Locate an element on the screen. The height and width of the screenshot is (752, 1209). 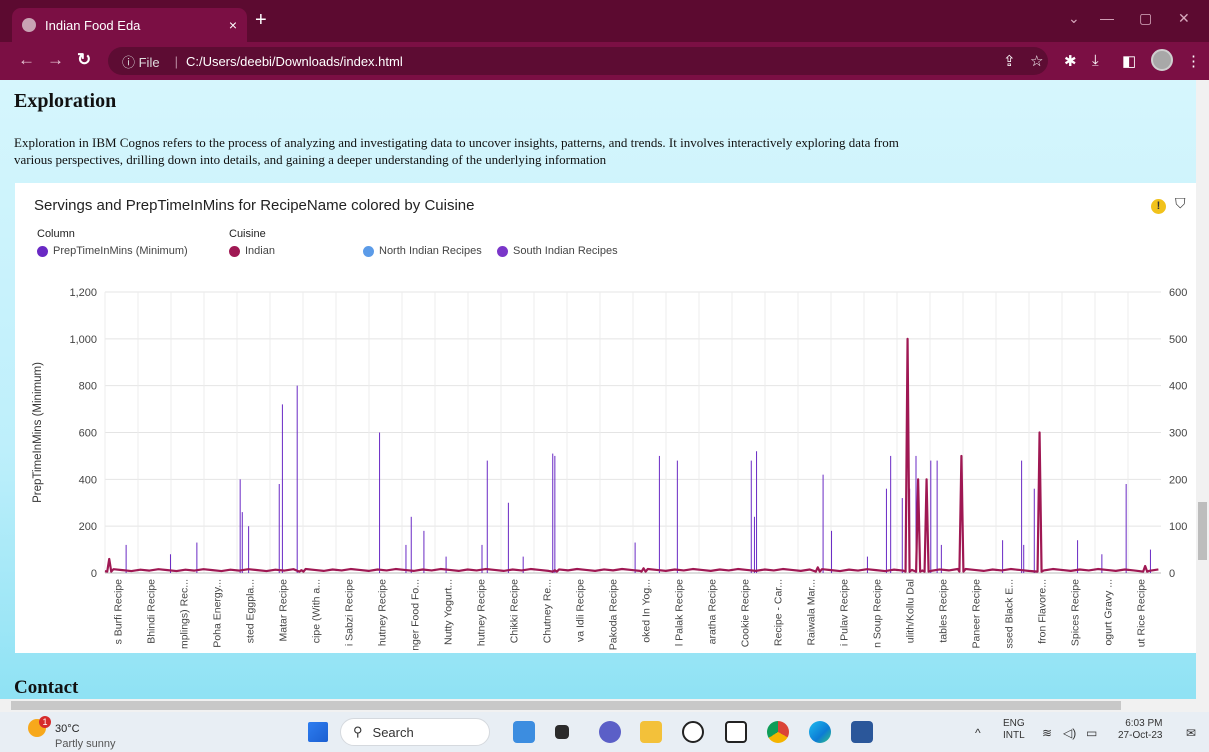
chrome-app-icon is located at coordinates (778, 732).